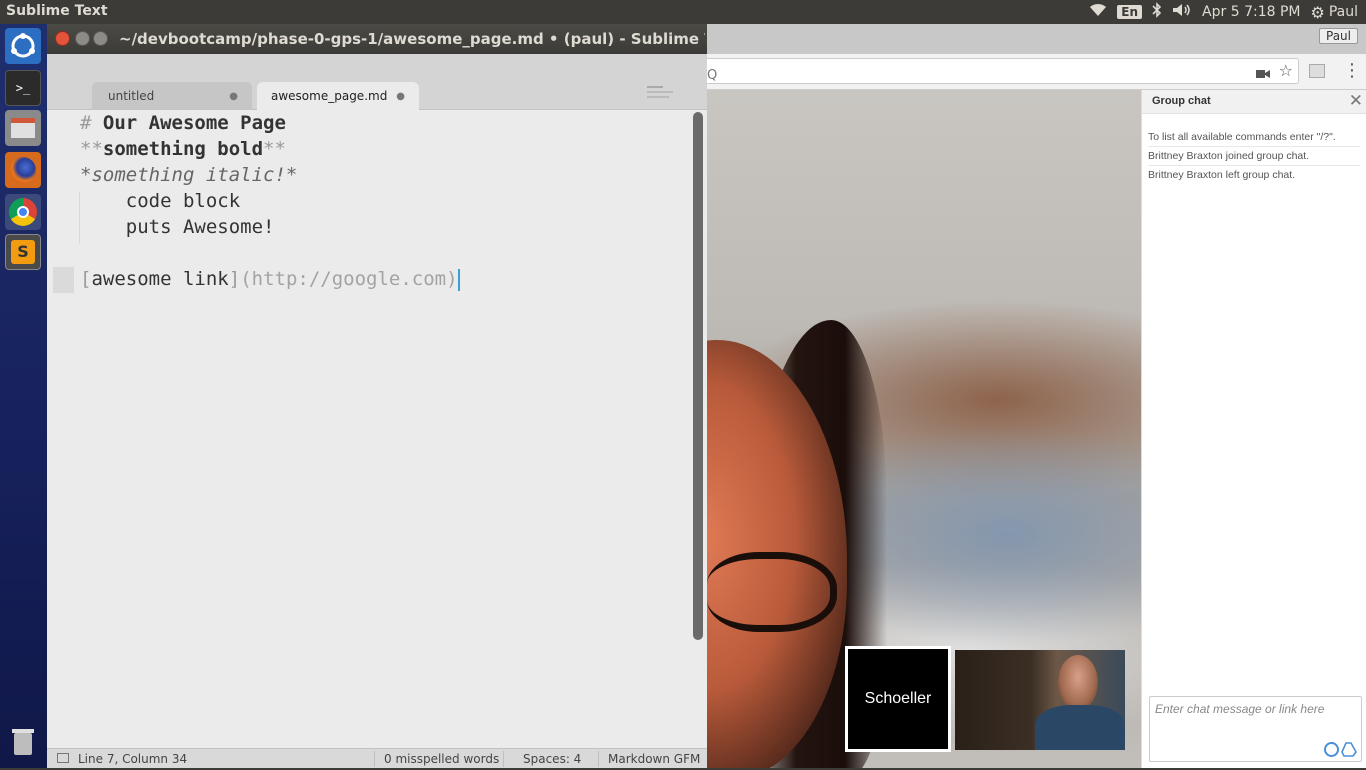 Image resolution: width=1366 pixels, height=770 pixels. Describe the element at coordinates (1331, 749) in the screenshot. I see `emoji-icon` at that location.